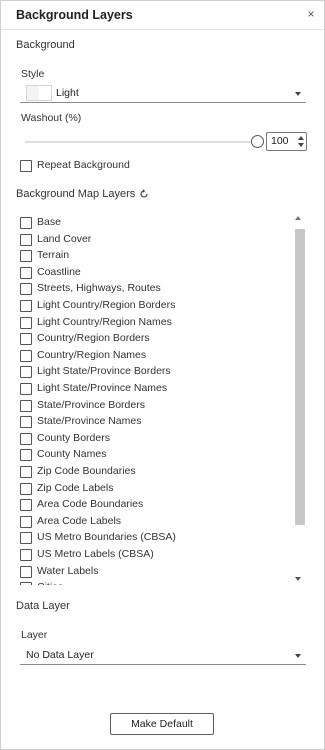  Describe the element at coordinates (51, 118) in the screenshot. I see `washout-label: Washout (%)` at that location.